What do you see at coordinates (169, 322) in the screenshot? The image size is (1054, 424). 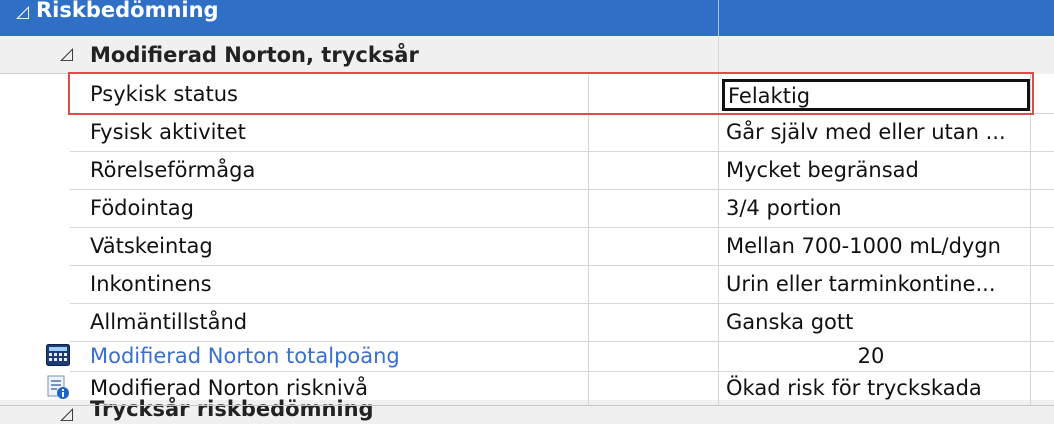 I see `row-label: Allmäntillstånd` at bounding box center [169, 322].